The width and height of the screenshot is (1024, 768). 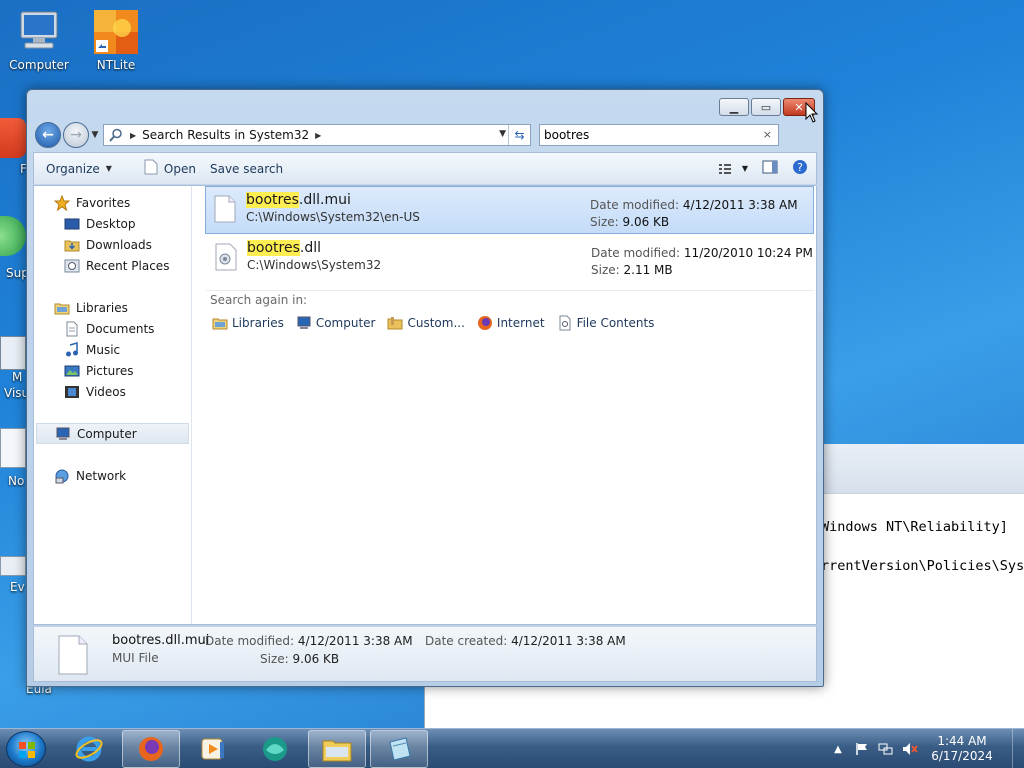 I want to click on taskbar-file-explorer, so click(x=337, y=749).